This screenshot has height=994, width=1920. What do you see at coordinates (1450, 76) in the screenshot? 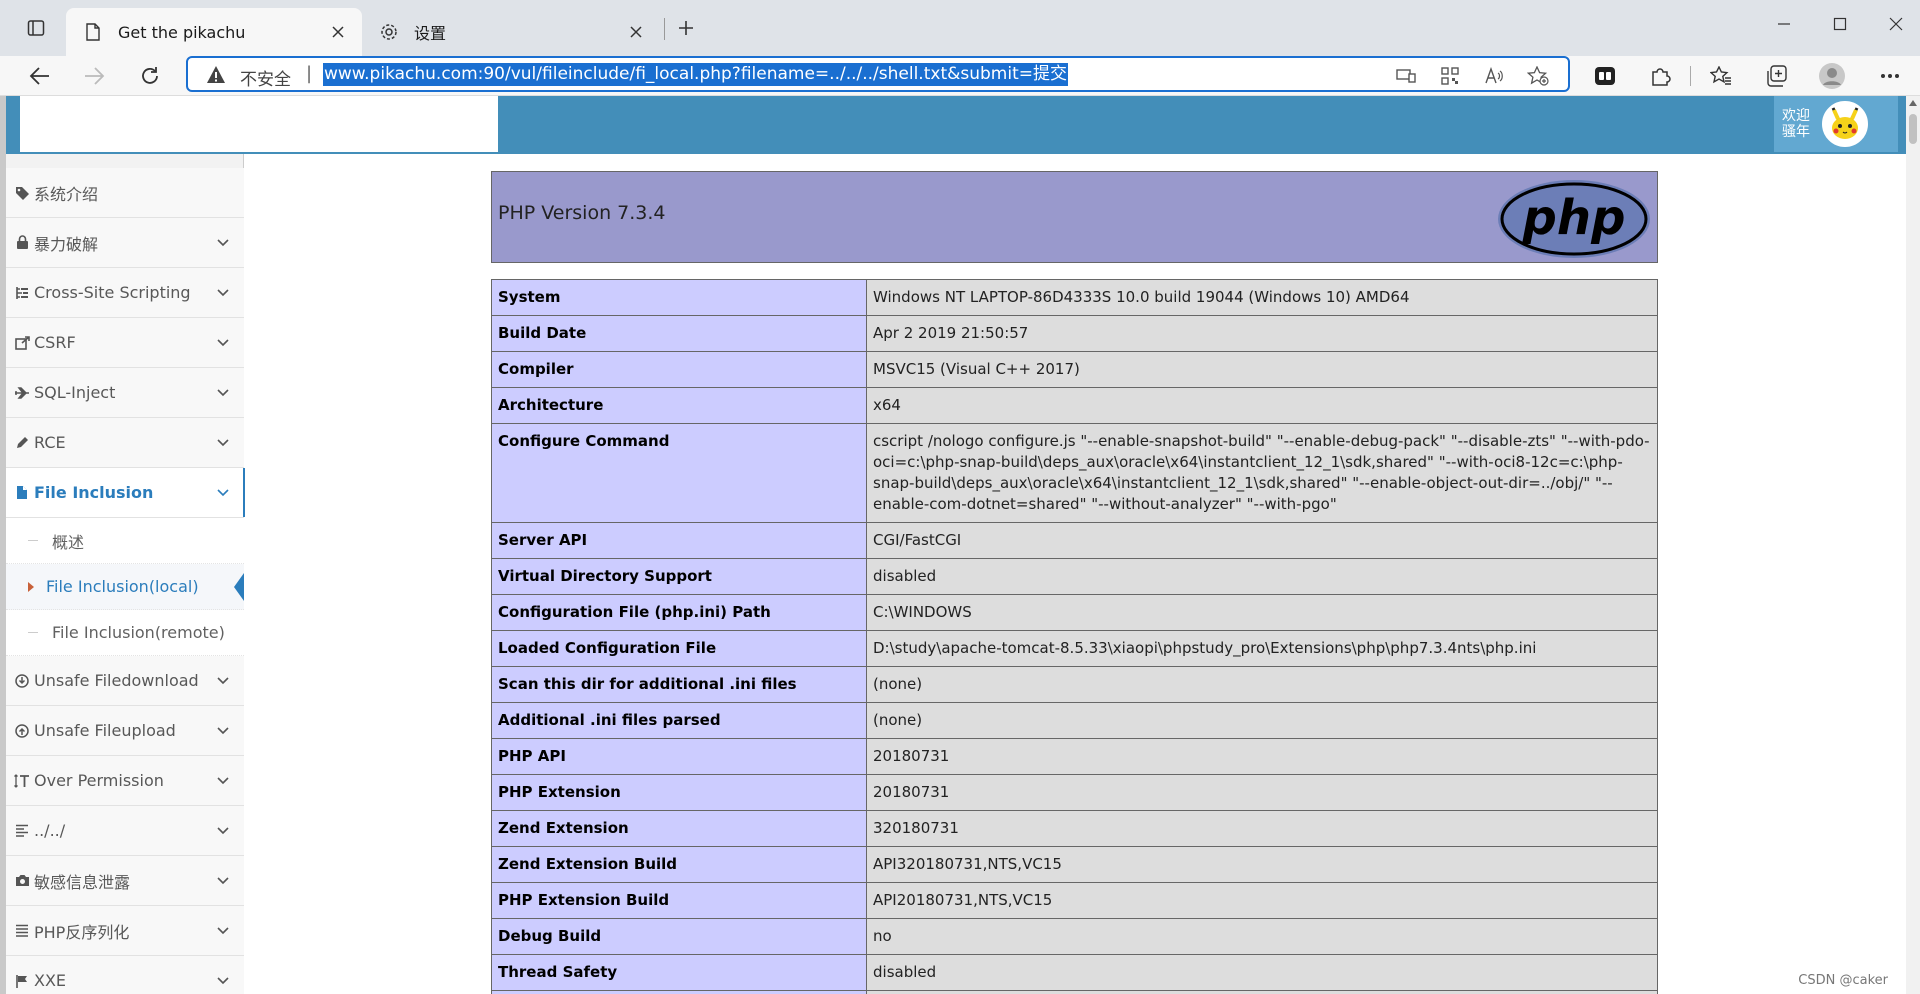
I see `qr-code-icon` at bounding box center [1450, 76].